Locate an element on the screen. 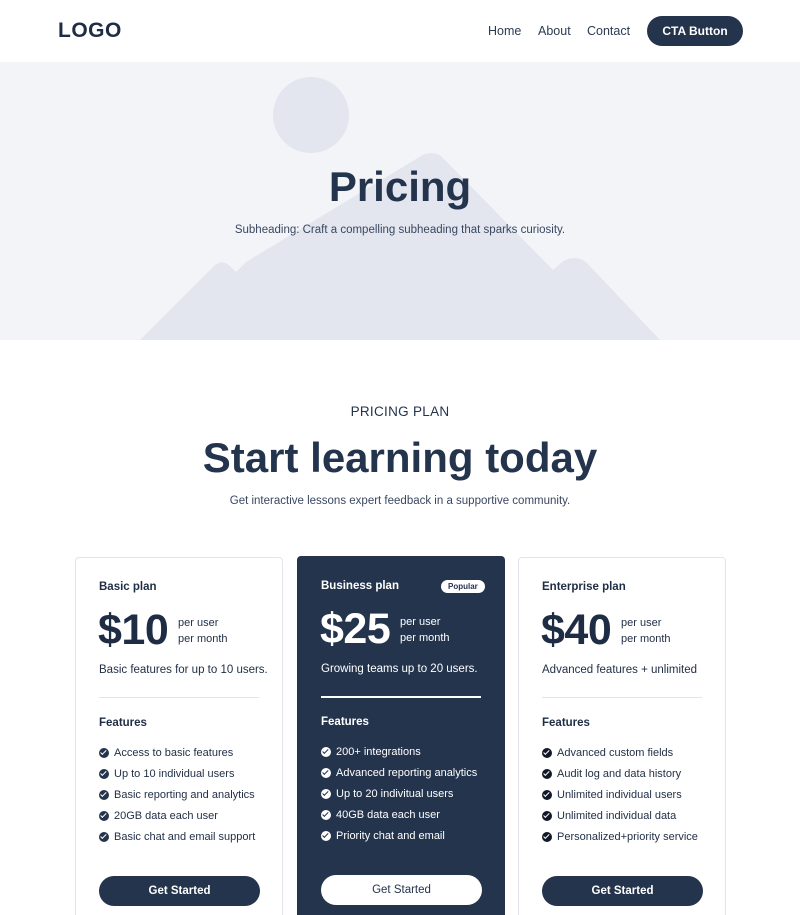 This screenshot has height=915, width=800. nav-contact-link: Contact is located at coordinates (608, 31).